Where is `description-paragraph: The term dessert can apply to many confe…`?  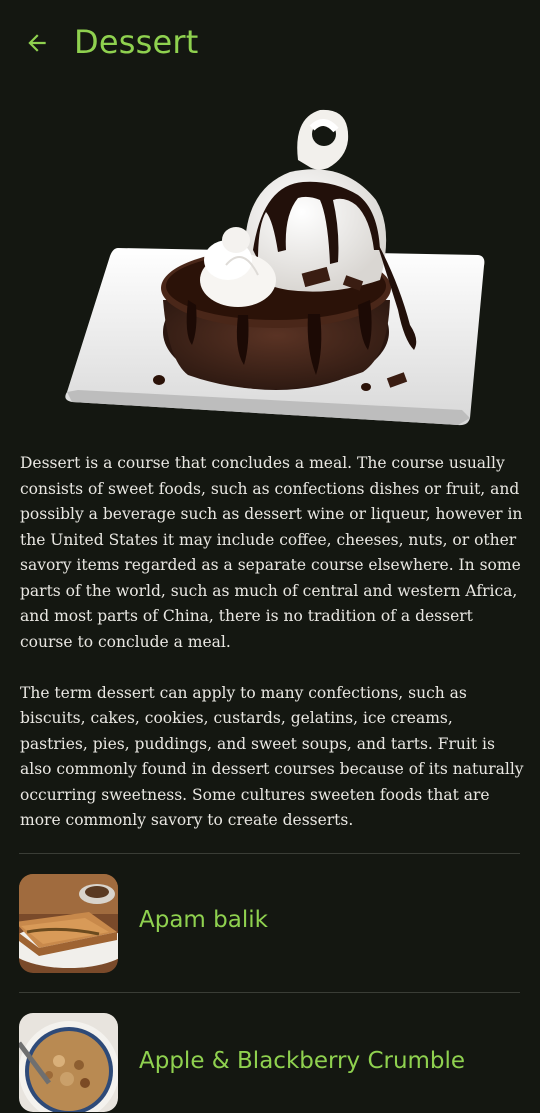 description-paragraph: The term dessert can apply to many confe… is located at coordinates (272, 756).